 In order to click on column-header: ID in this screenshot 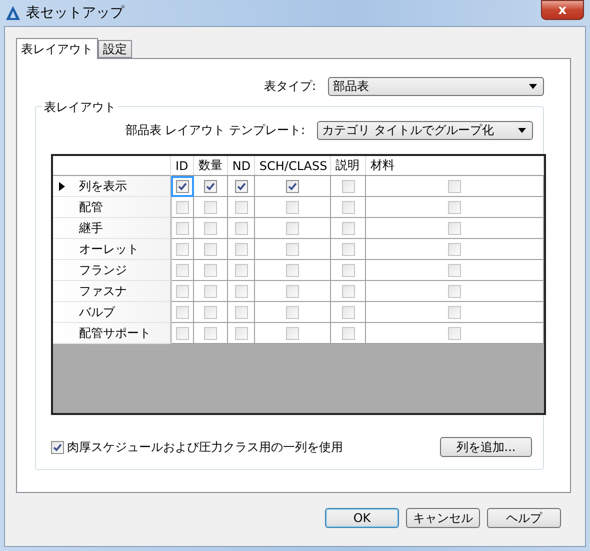, I will do `click(182, 166)`.